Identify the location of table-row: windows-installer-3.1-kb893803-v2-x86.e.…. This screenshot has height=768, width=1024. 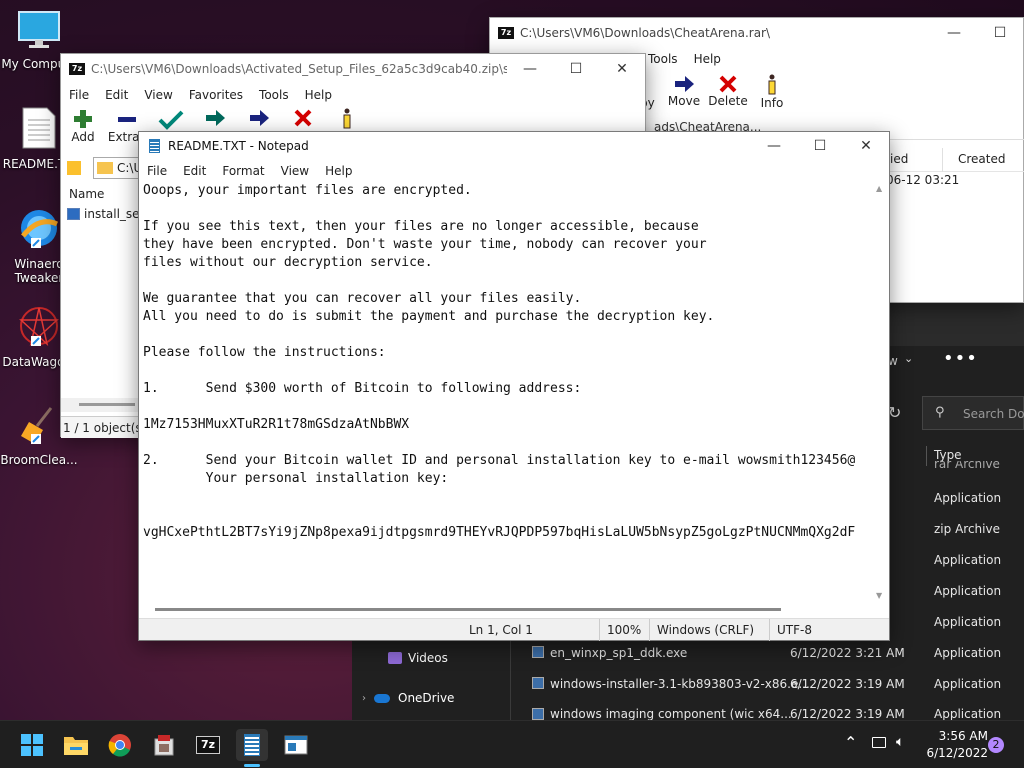
(777, 686).